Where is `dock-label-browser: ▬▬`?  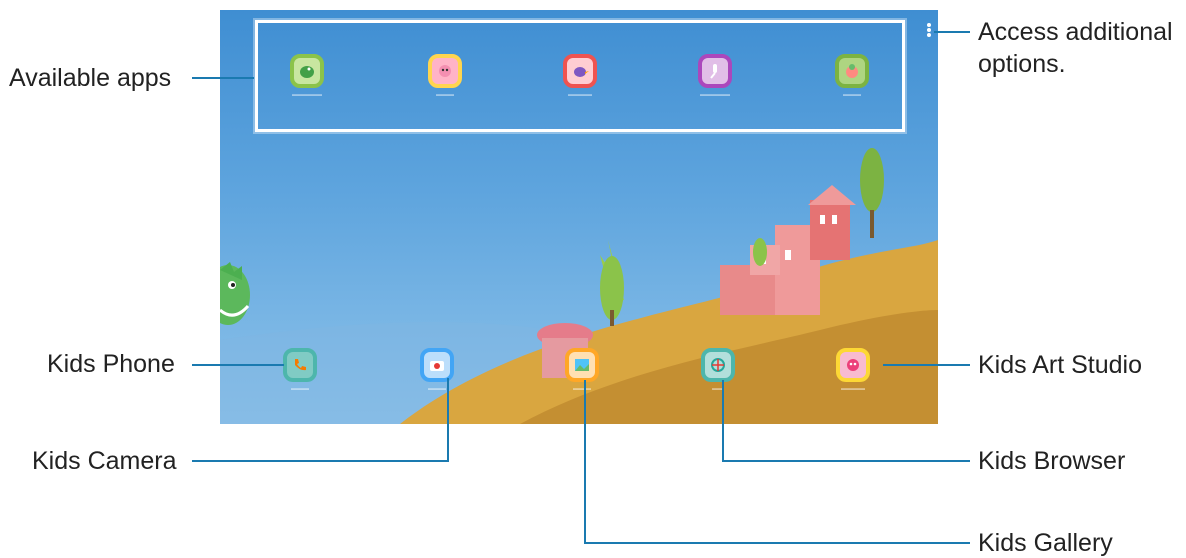
dock-label-browser: ▬▬ is located at coordinates (718, 389).